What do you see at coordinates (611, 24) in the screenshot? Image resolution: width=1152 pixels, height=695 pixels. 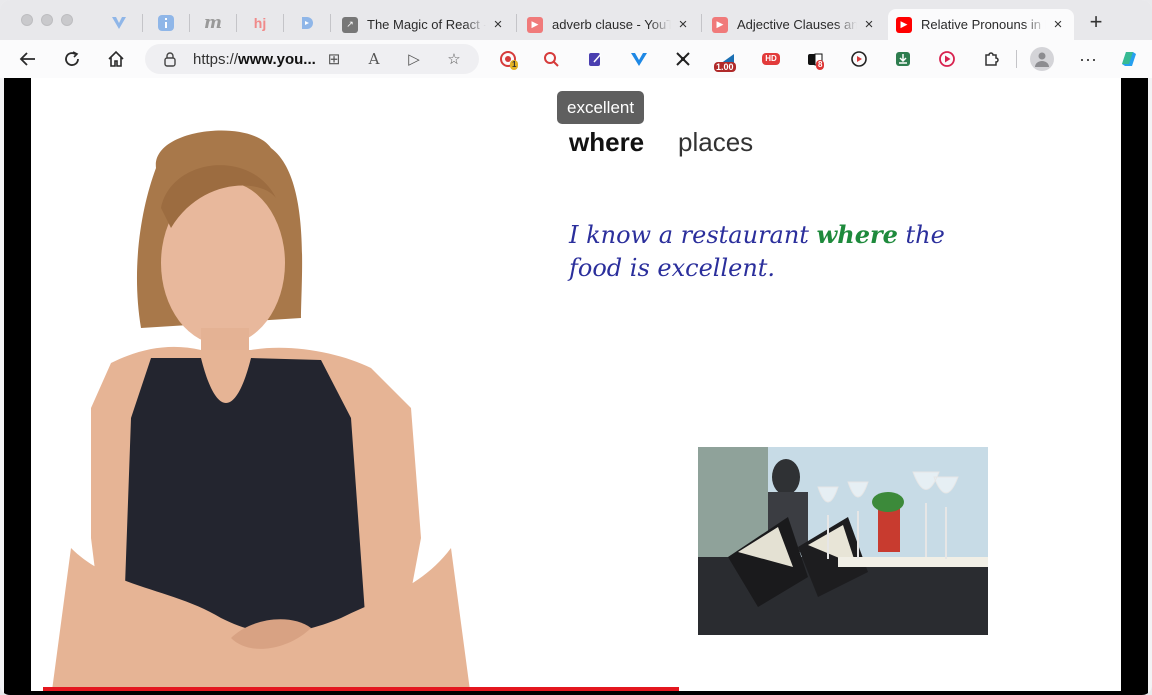 I see `tab-title: adverb clause - YouTu` at bounding box center [611, 24].